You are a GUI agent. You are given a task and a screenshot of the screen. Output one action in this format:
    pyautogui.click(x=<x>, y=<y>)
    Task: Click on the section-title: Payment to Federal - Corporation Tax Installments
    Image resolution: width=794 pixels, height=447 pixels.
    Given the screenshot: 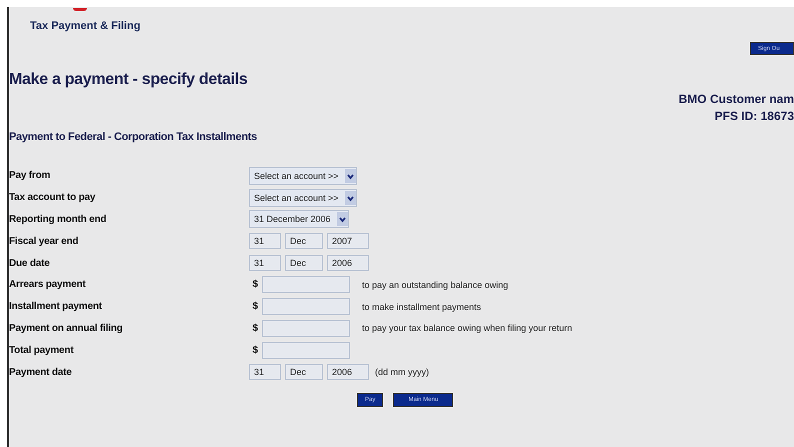 What is the action you would take?
    pyautogui.click(x=133, y=137)
    